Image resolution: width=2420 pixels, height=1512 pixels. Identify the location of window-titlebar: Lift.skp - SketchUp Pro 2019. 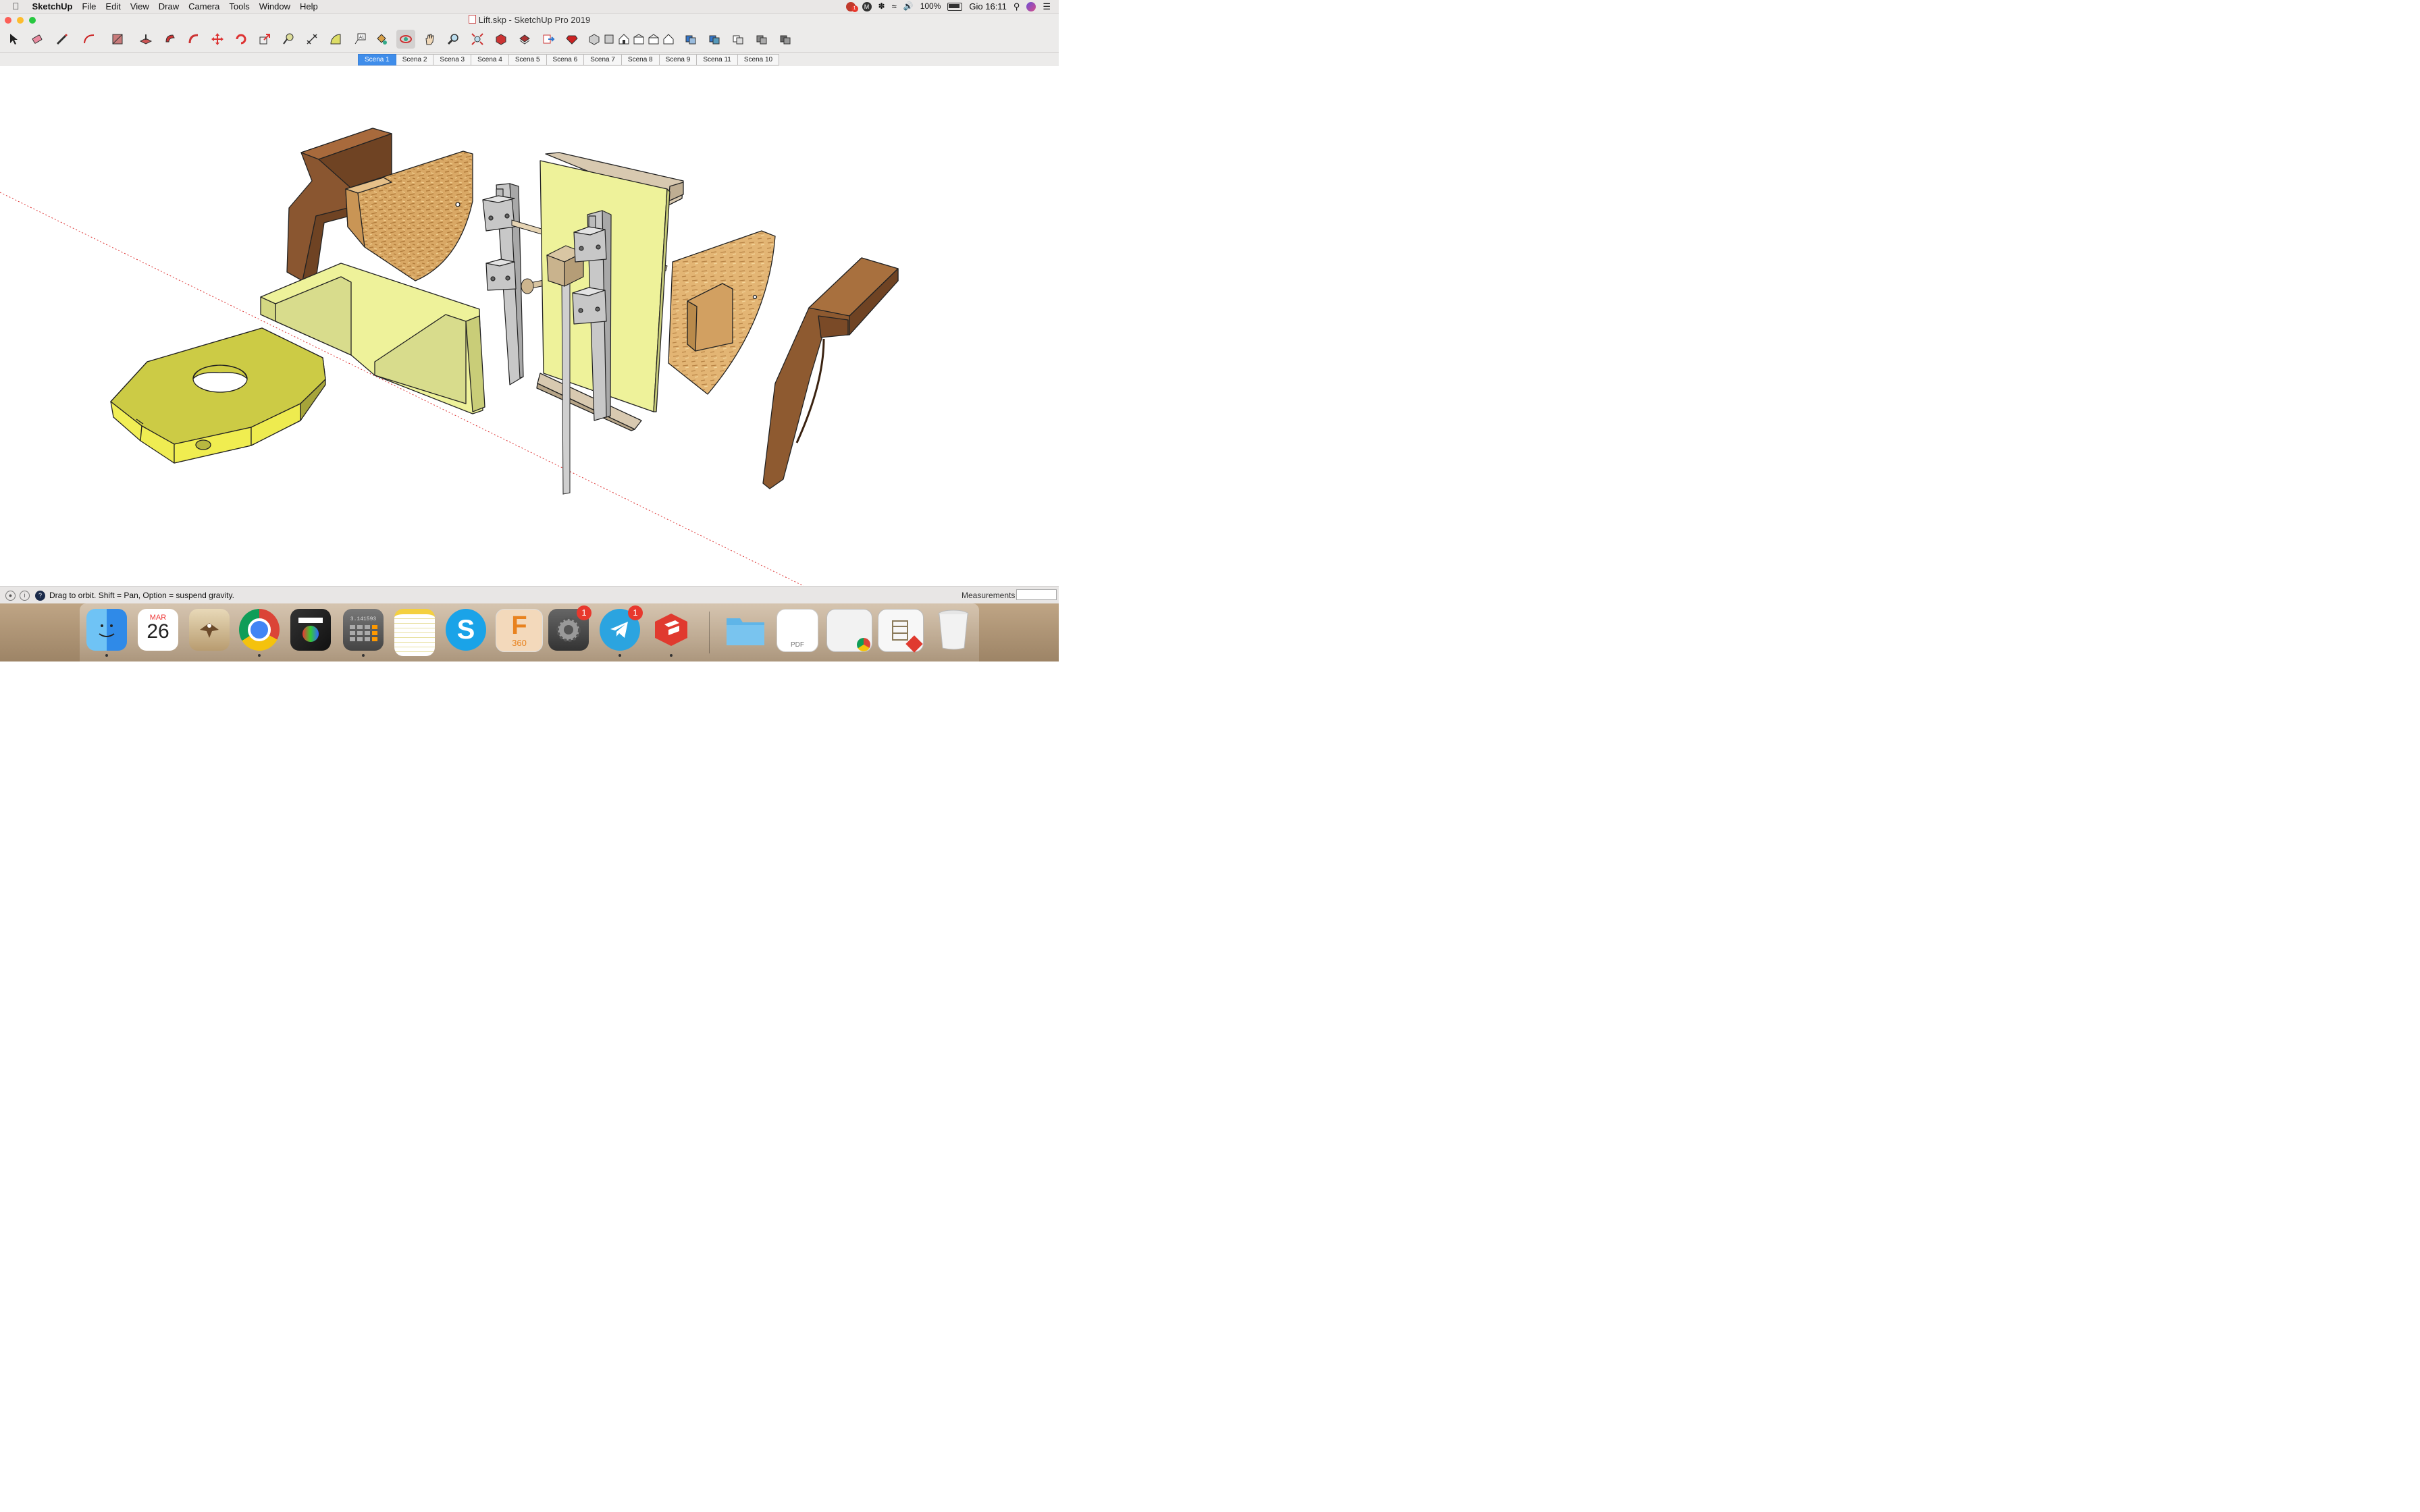
(529, 20).